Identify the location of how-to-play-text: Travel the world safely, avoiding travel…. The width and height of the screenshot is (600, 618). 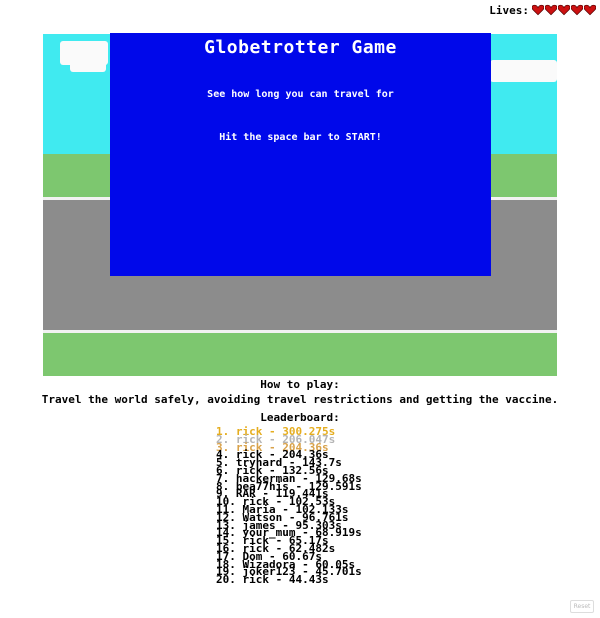
(300, 399).